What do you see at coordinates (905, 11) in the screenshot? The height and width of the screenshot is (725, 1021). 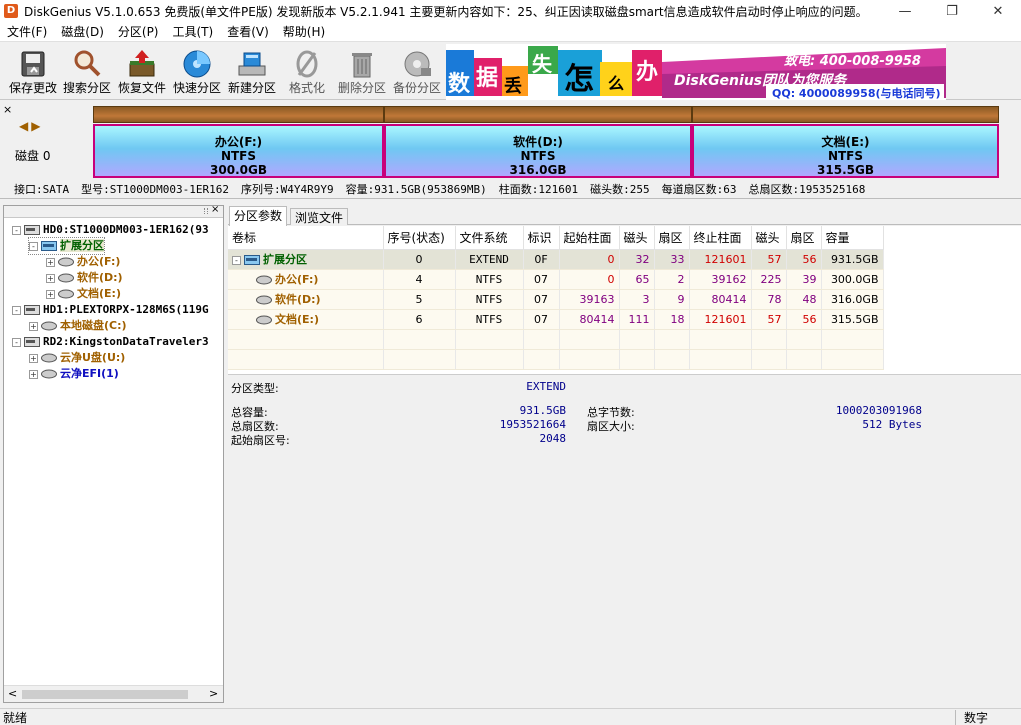 I see `minimize-button: —` at bounding box center [905, 11].